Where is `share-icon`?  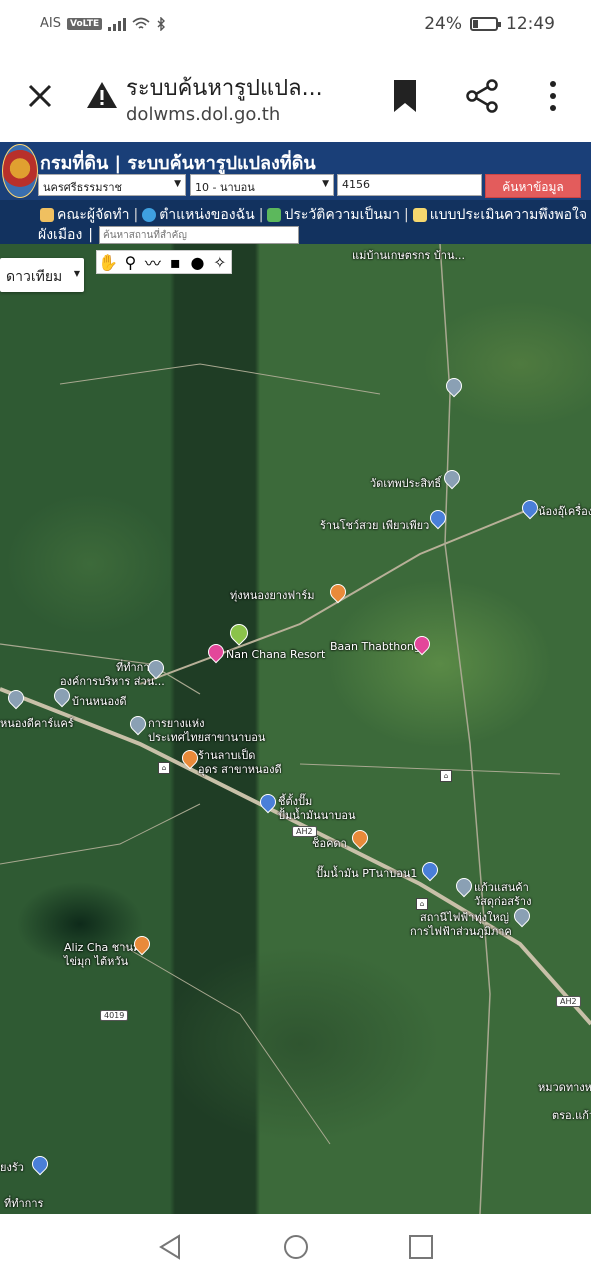 share-icon is located at coordinates (482, 96).